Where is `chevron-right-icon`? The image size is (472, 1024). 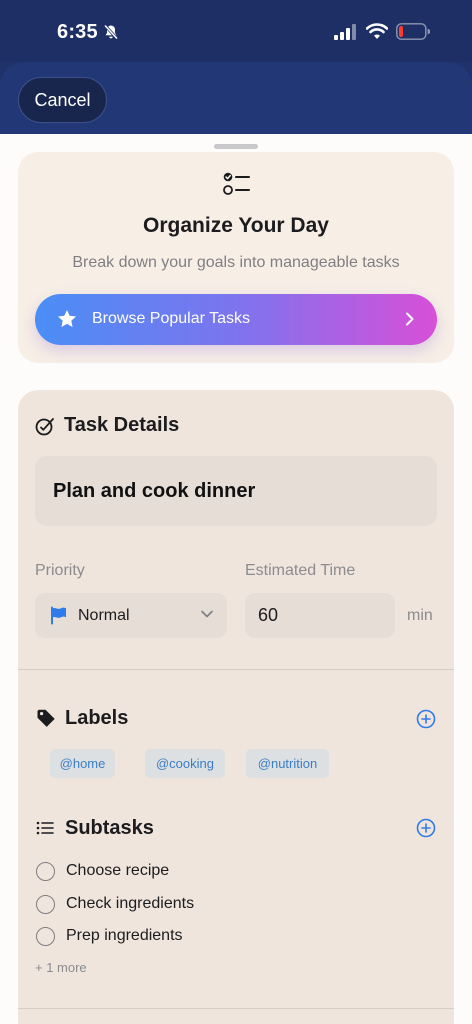 chevron-right-icon is located at coordinates (410, 319).